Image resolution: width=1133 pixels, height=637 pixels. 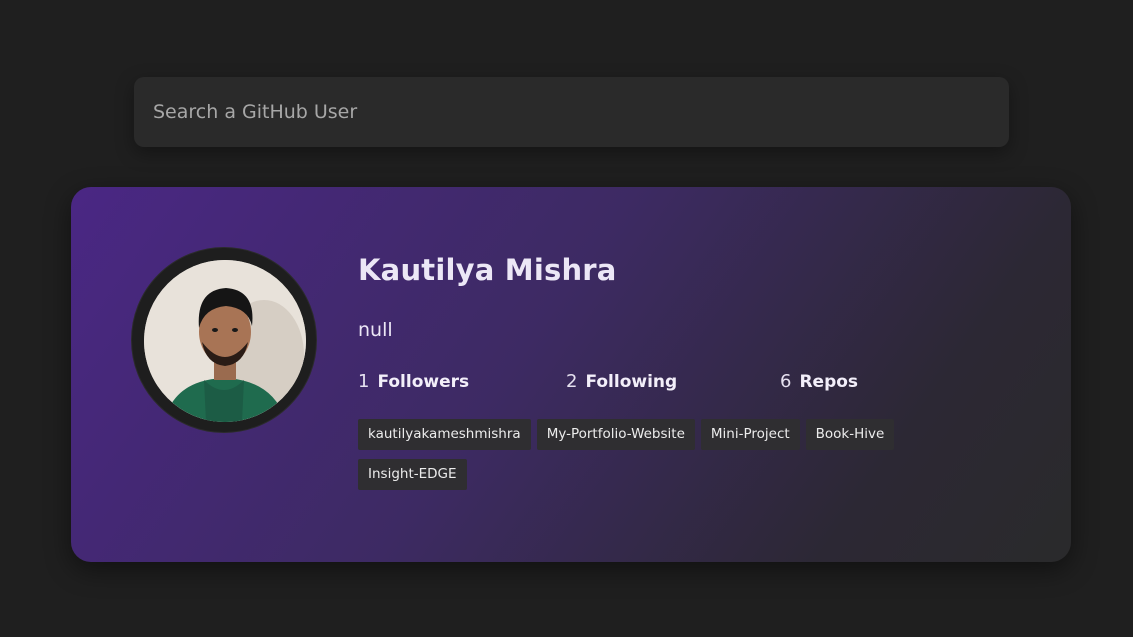 I want to click on repos-stat: 6 Repos, so click(x=819, y=381).